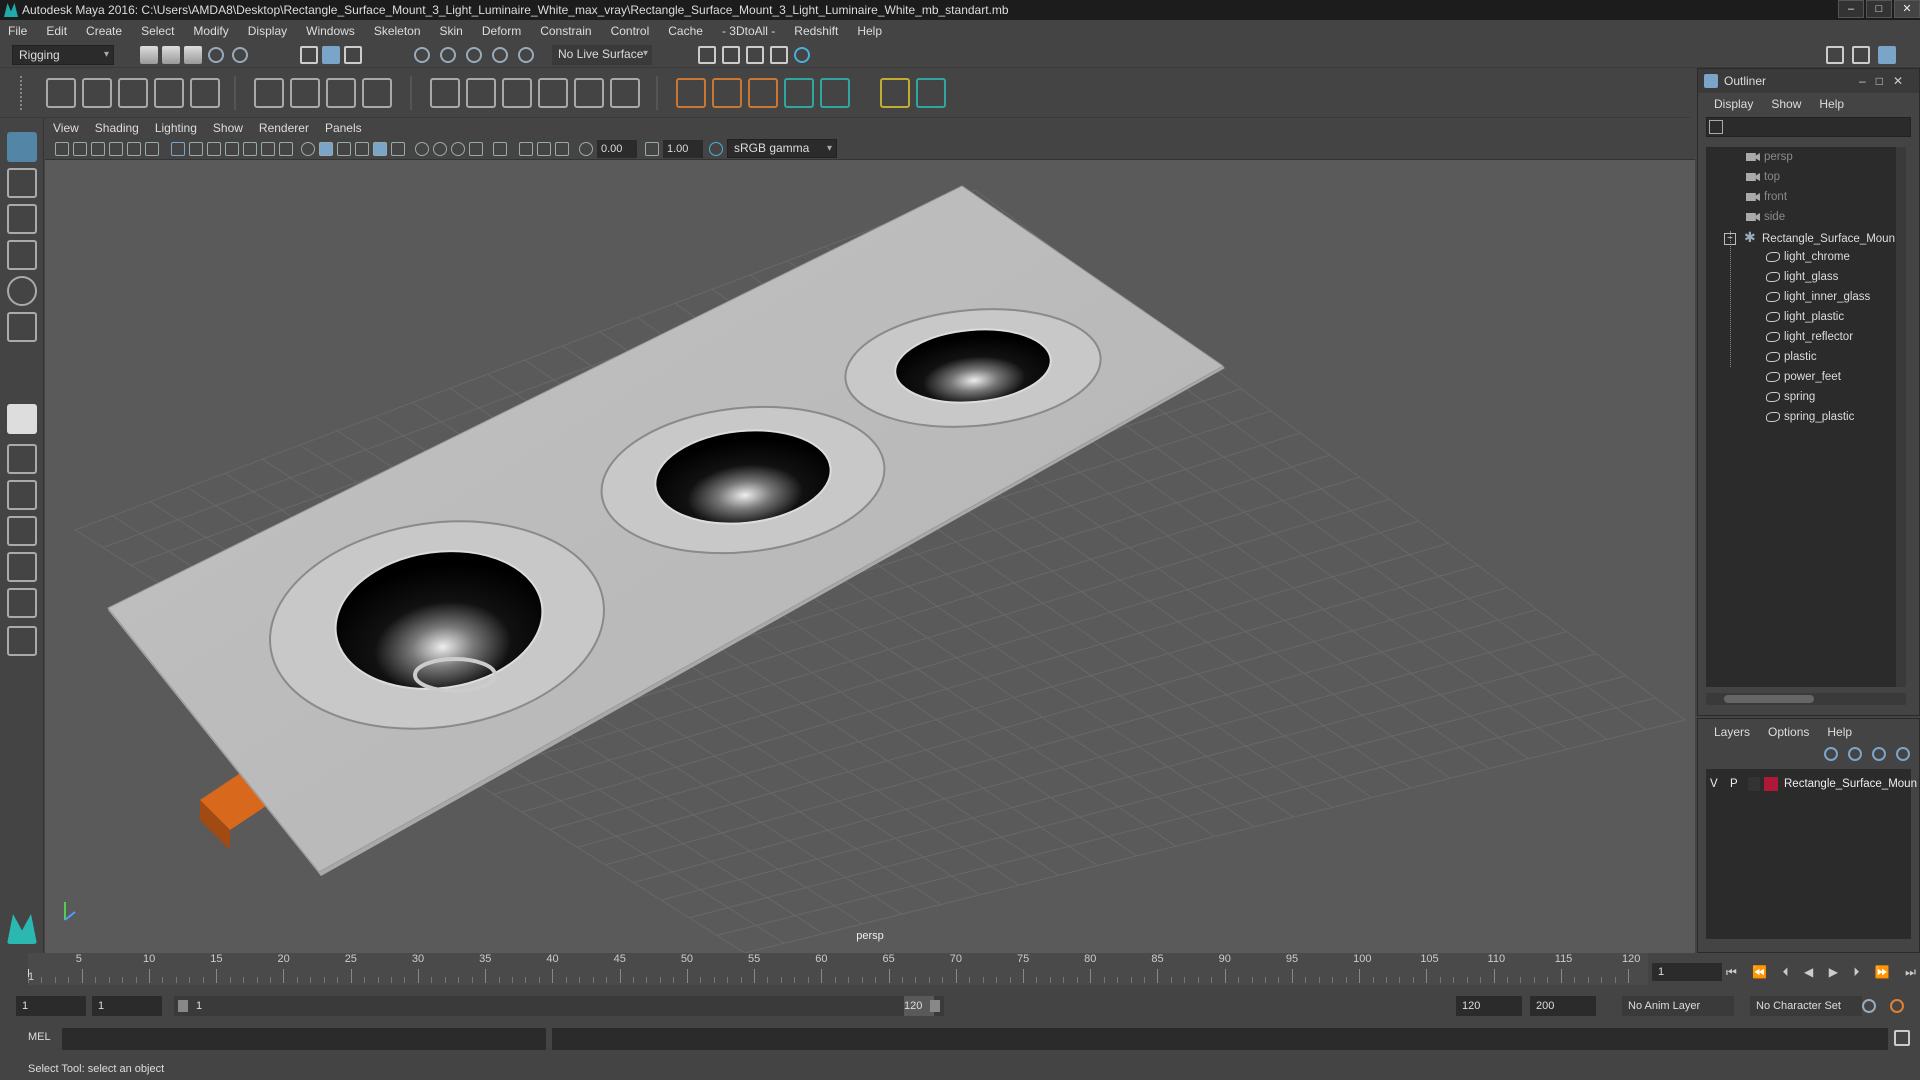 Image resolution: width=1920 pixels, height=1080 pixels. Describe the element at coordinates (22, 567) in the screenshot. I see `persp-graph-layout-icon` at that location.